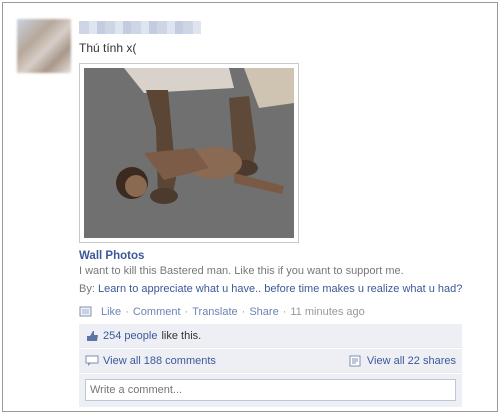  What do you see at coordinates (159, 361) in the screenshot?
I see `view-all-comments-link: View all 188 comments` at bounding box center [159, 361].